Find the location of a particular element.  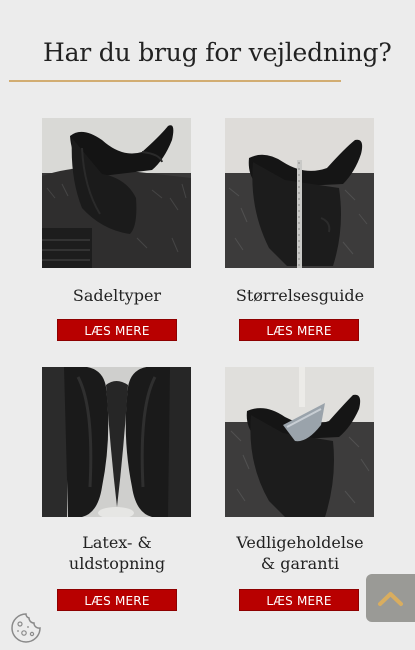

saddle-photo is located at coordinates (116, 193).